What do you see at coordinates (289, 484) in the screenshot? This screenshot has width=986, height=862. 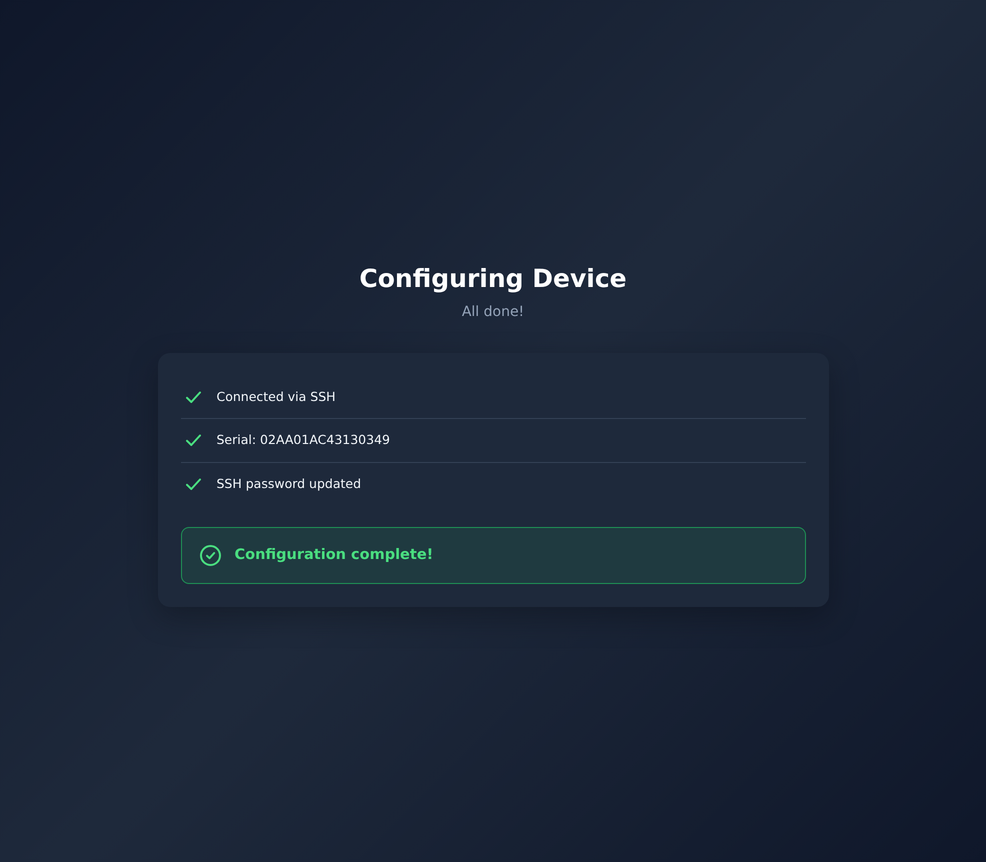 I see `step-label: SSH password updated` at bounding box center [289, 484].